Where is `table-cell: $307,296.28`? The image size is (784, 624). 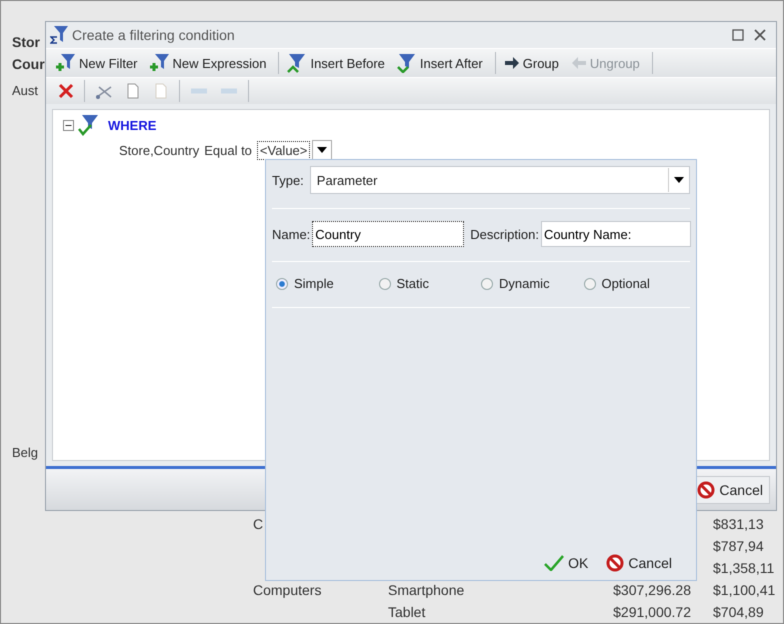 table-cell: $307,296.28 is located at coordinates (652, 590).